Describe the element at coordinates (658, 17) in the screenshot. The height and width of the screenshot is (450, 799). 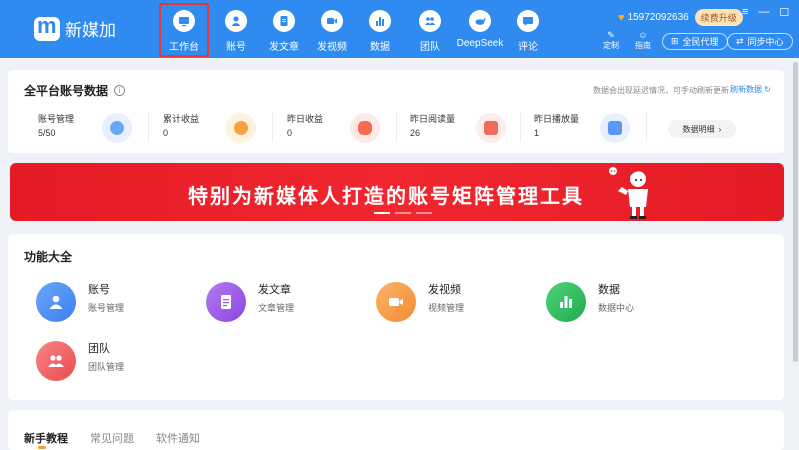
I see `phone-number: 15972092636` at that location.